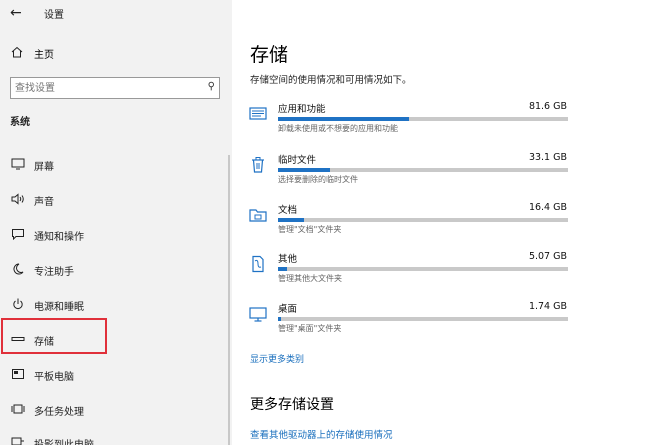 Image resolution: width=650 pixels, height=445 pixels. I want to click on sidebar-item-label: 电源和睡眠, so click(59, 307).